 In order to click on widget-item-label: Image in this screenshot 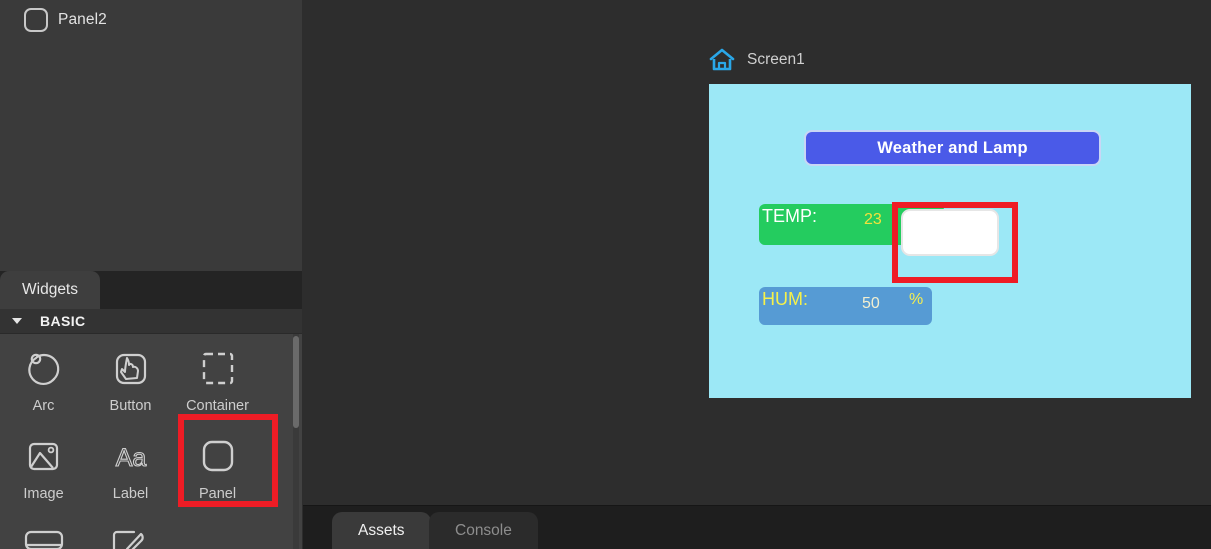, I will do `click(43, 494)`.